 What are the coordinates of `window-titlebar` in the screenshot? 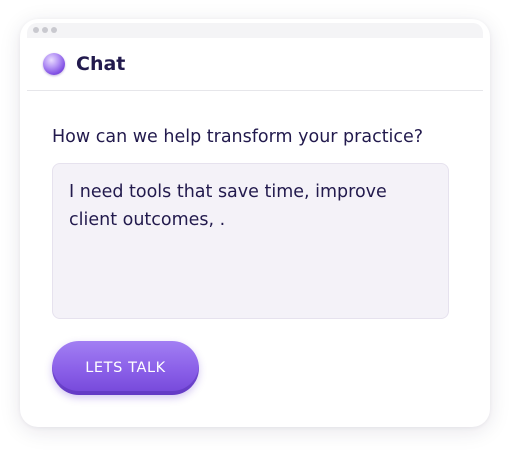 It's located at (255, 30).